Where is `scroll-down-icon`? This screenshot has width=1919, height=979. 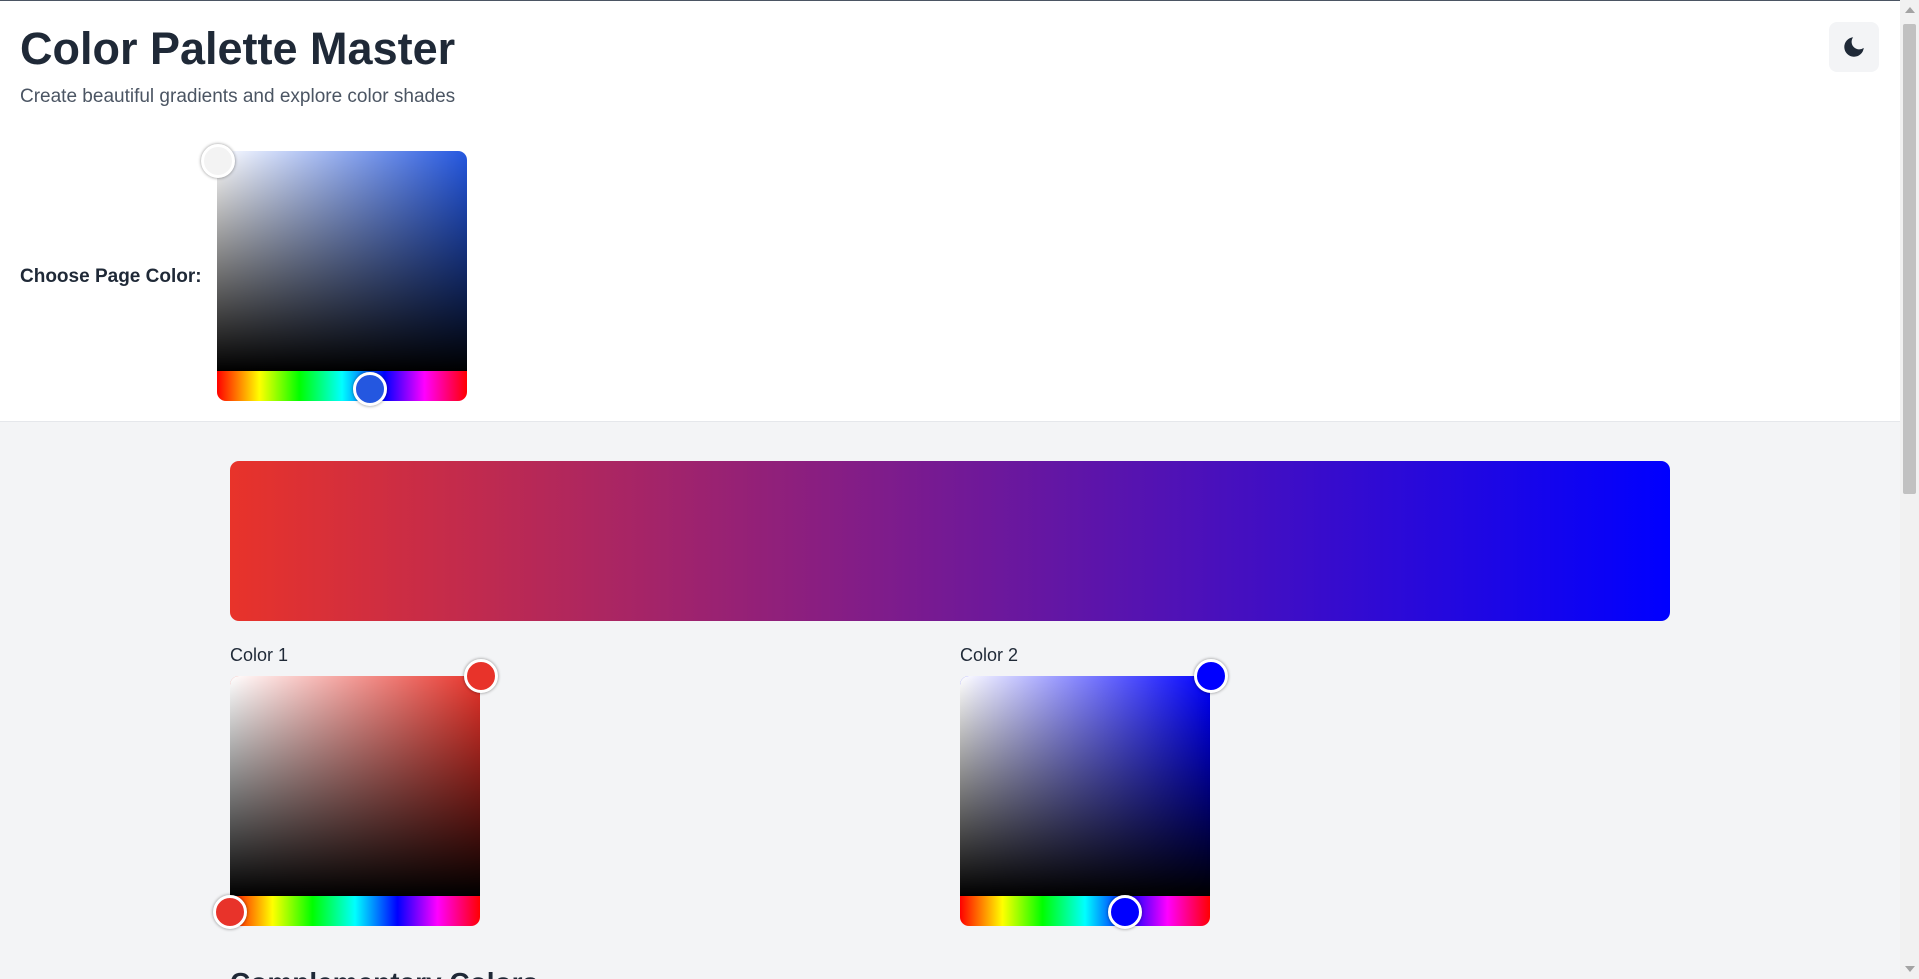
scroll-down-icon is located at coordinates (1910, 969).